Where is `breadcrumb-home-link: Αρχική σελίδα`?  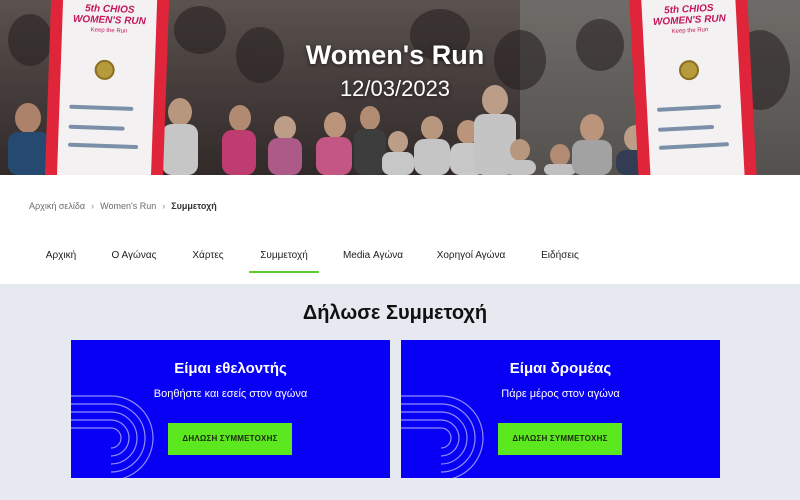
breadcrumb-home-link: Αρχική σελίδα is located at coordinates (57, 206).